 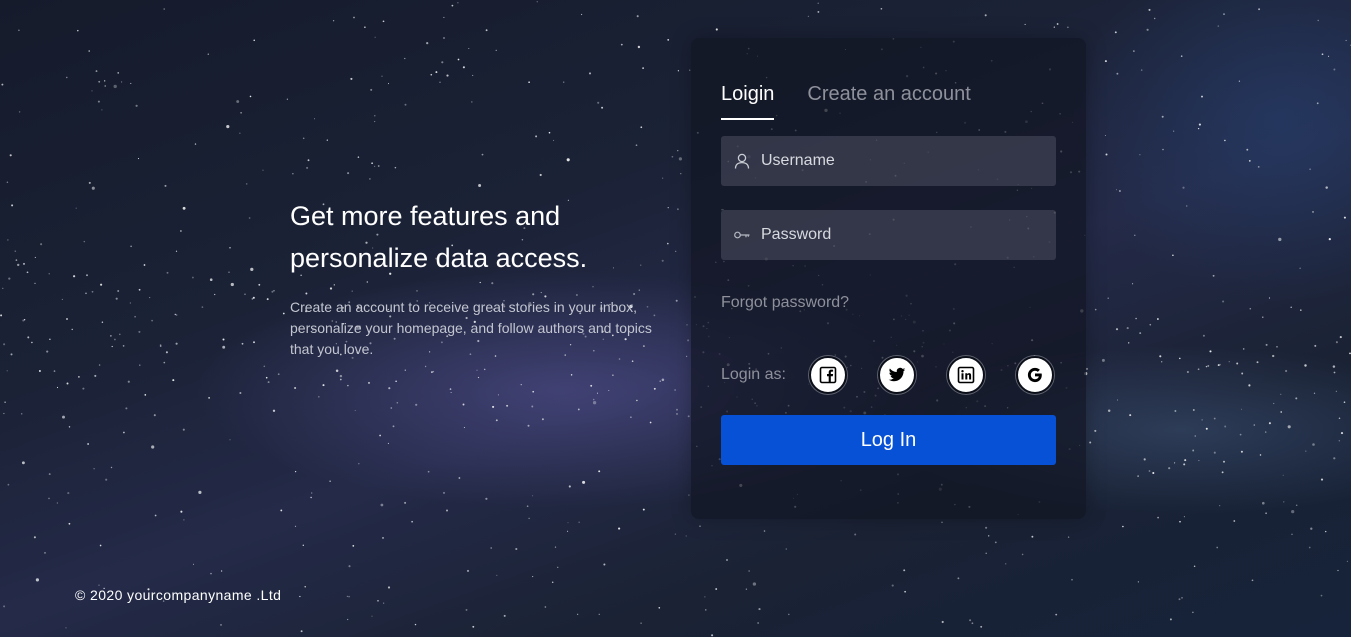 I want to click on facebook-login-button, so click(x=828, y=375).